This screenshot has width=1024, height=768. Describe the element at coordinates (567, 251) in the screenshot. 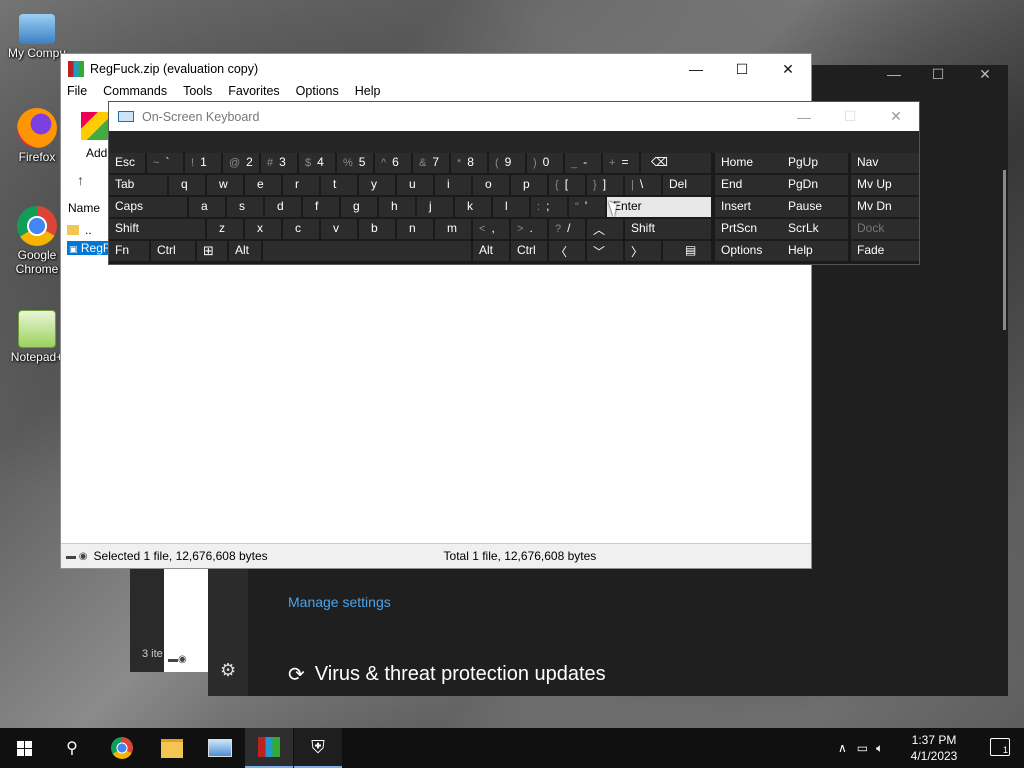

I see `key-arrow-left: 〈` at that location.